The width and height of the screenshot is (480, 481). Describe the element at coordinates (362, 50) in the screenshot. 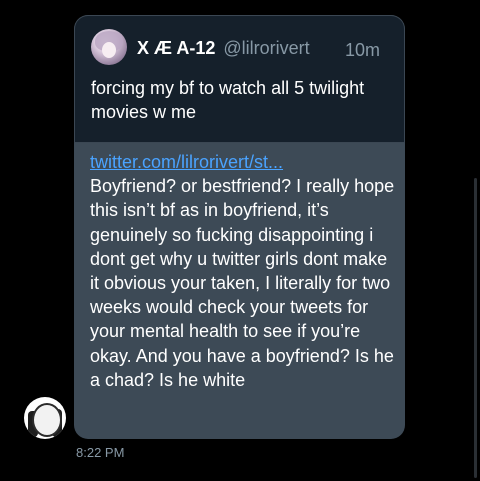

I see `quoted-tweet-time: 10m` at that location.